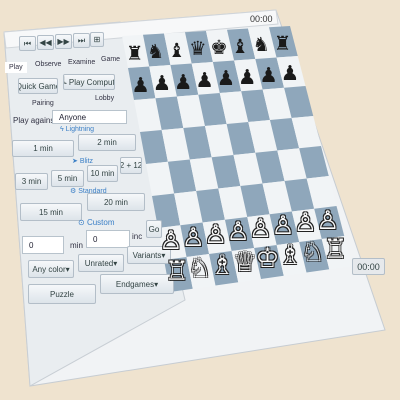 The height and width of the screenshot is (400, 400). I want to click on blitz-label: Blitz, so click(86, 161).